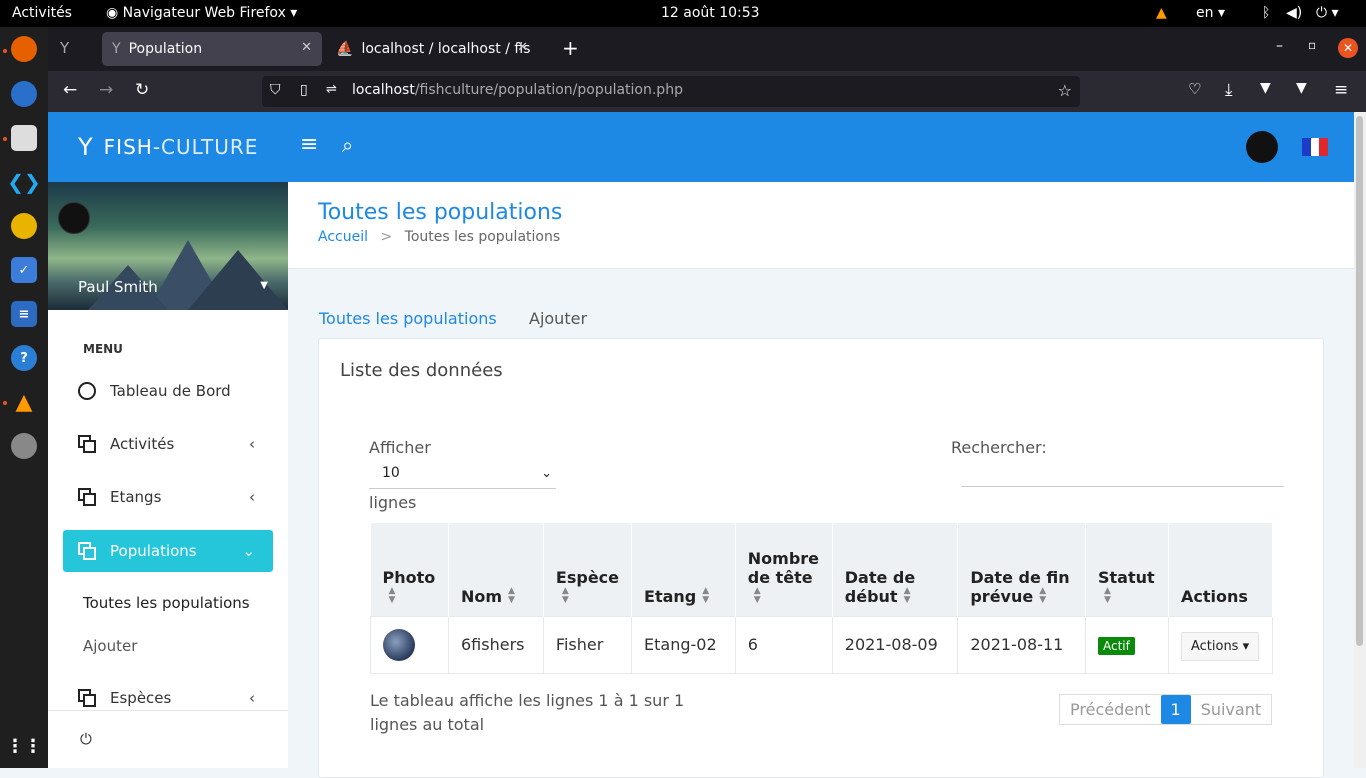 This screenshot has height=778, width=1366. What do you see at coordinates (1262, 147) in the screenshot?
I see `header-avatar` at bounding box center [1262, 147].